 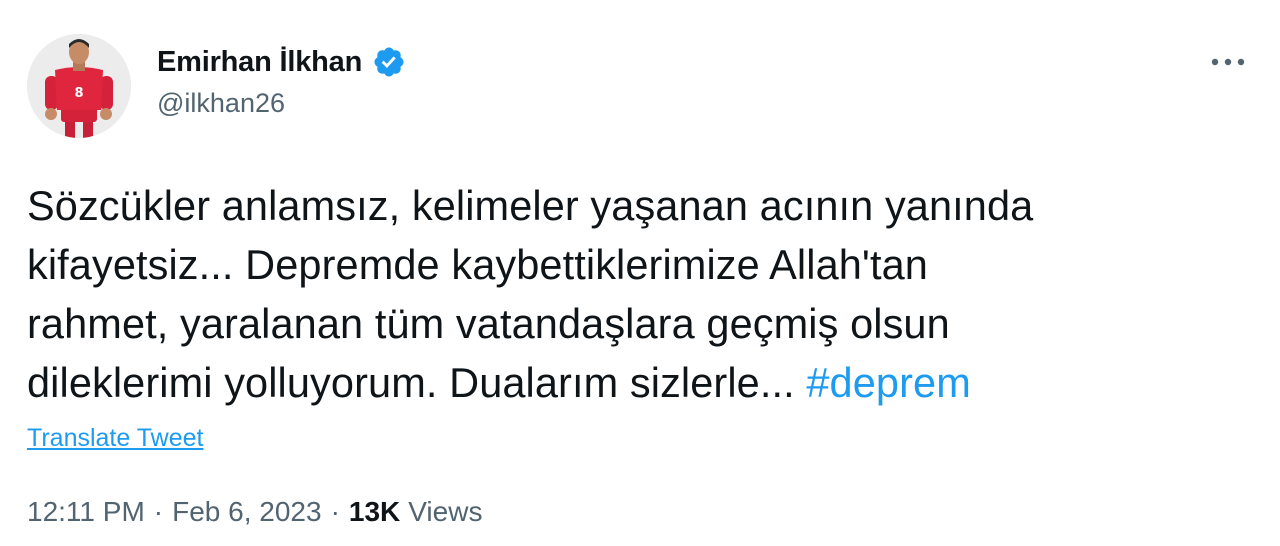 What do you see at coordinates (221, 103) in the screenshot?
I see `author-handle: @ilkhan26` at bounding box center [221, 103].